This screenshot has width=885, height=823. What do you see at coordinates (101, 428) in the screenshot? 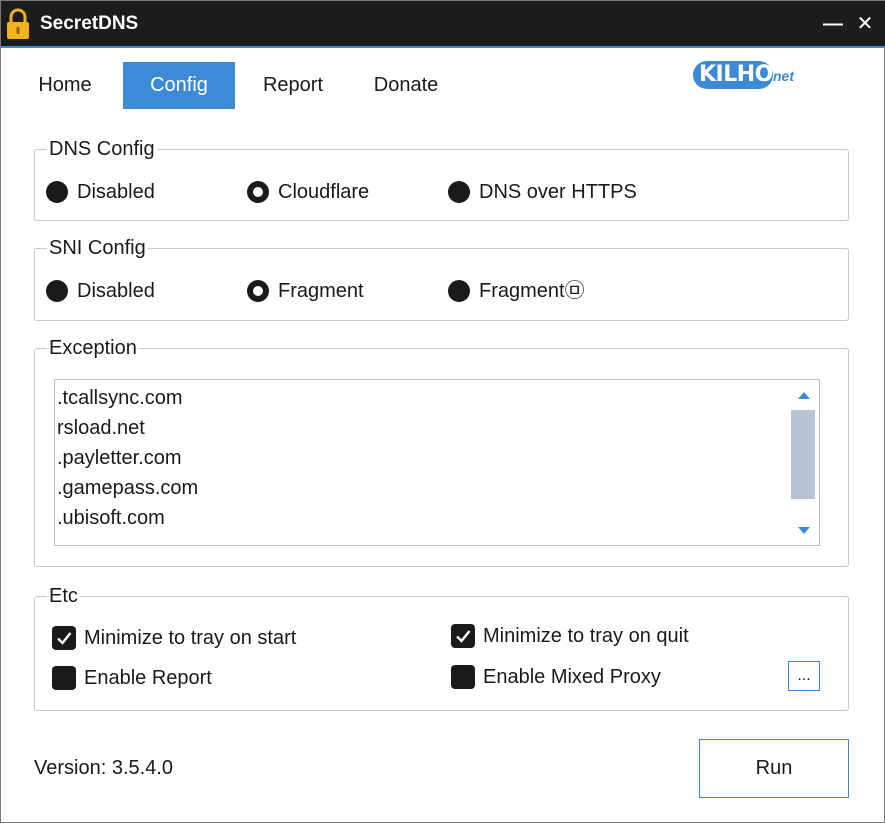
I see `list-item: rsload.net` at bounding box center [101, 428].